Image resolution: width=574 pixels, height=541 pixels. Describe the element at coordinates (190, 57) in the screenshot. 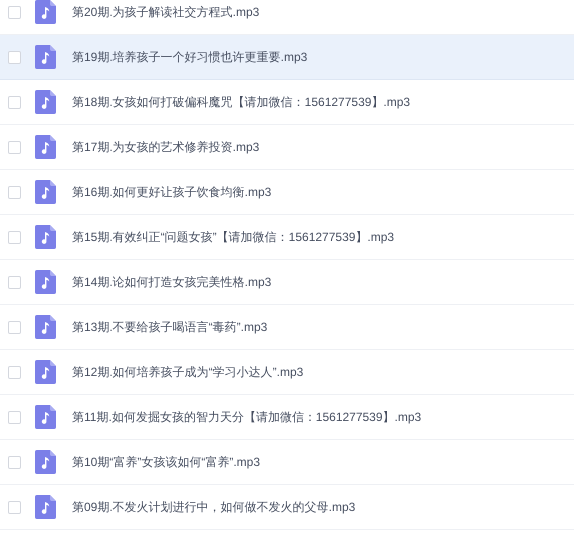

I see `file-name: 第19期.培养孩子一个好习惯也许更重要.mp3` at that location.